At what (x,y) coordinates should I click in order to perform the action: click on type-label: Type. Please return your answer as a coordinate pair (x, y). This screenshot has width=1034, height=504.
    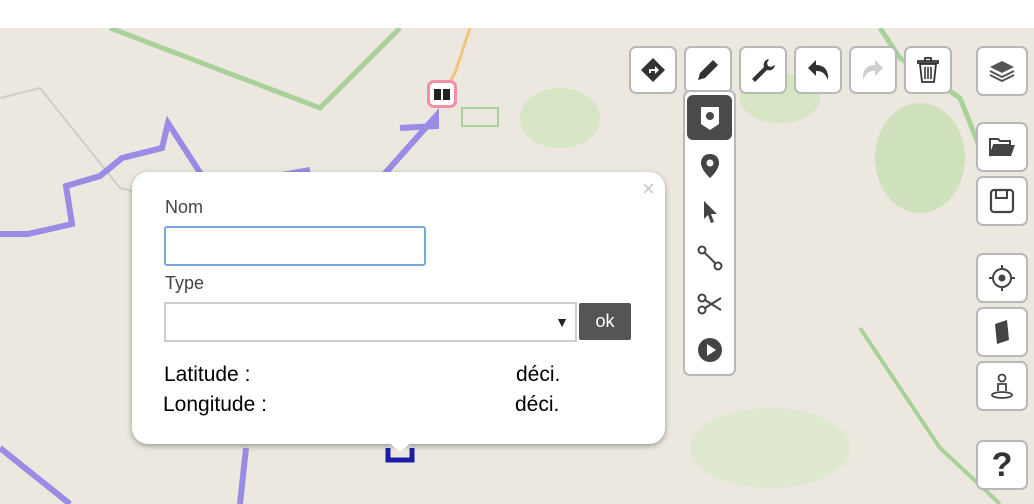
    Looking at the image, I should click on (185, 283).